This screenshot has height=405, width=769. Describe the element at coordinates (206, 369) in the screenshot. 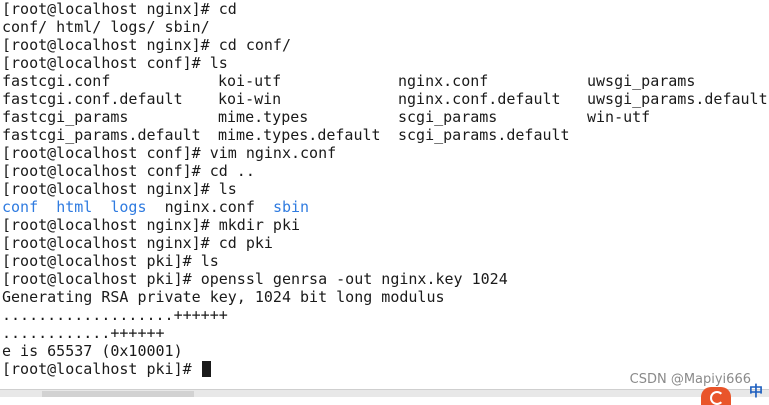

I see `text-cursor` at that location.